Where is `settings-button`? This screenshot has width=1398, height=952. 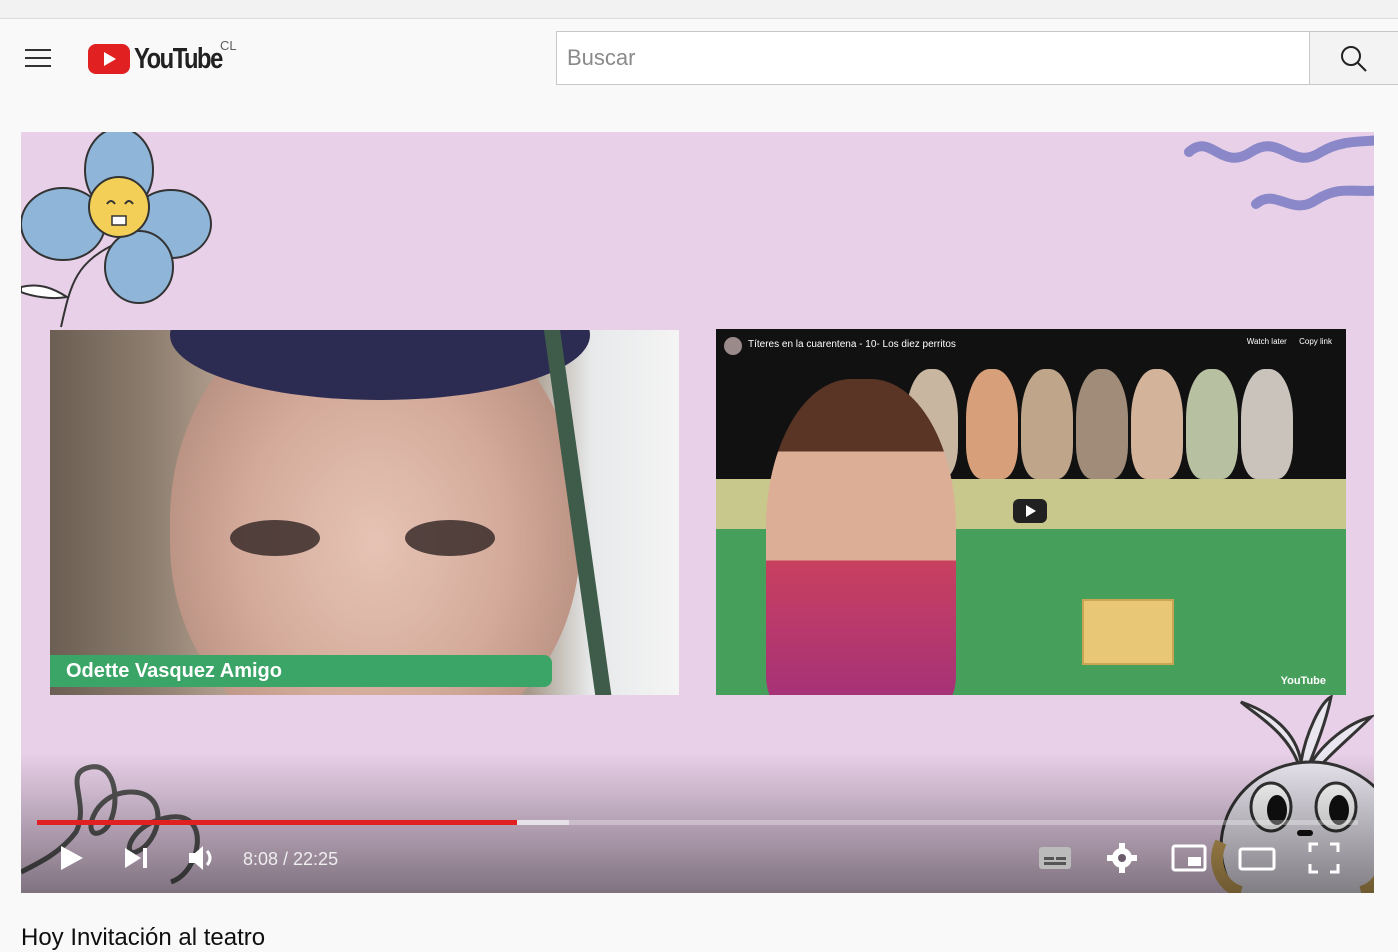 settings-button is located at coordinates (1122, 858).